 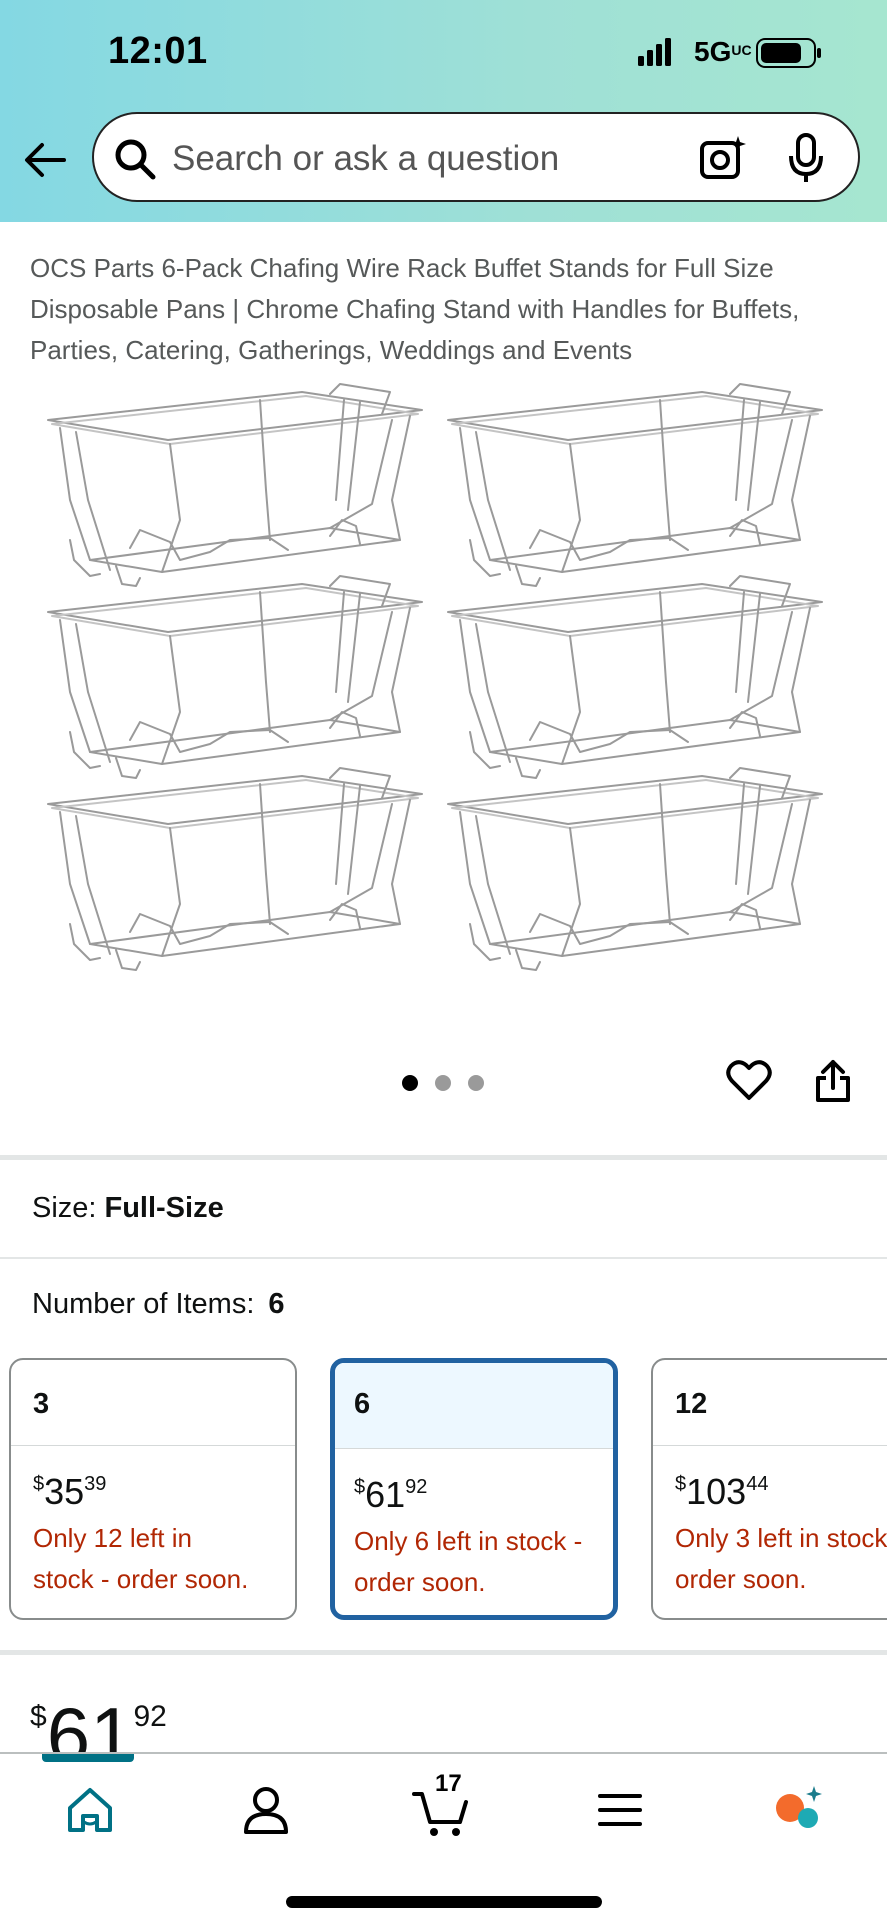 What do you see at coordinates (749, 1080) in the screenshot?
I see `heart-icon` at bounding box center [749, 1080].